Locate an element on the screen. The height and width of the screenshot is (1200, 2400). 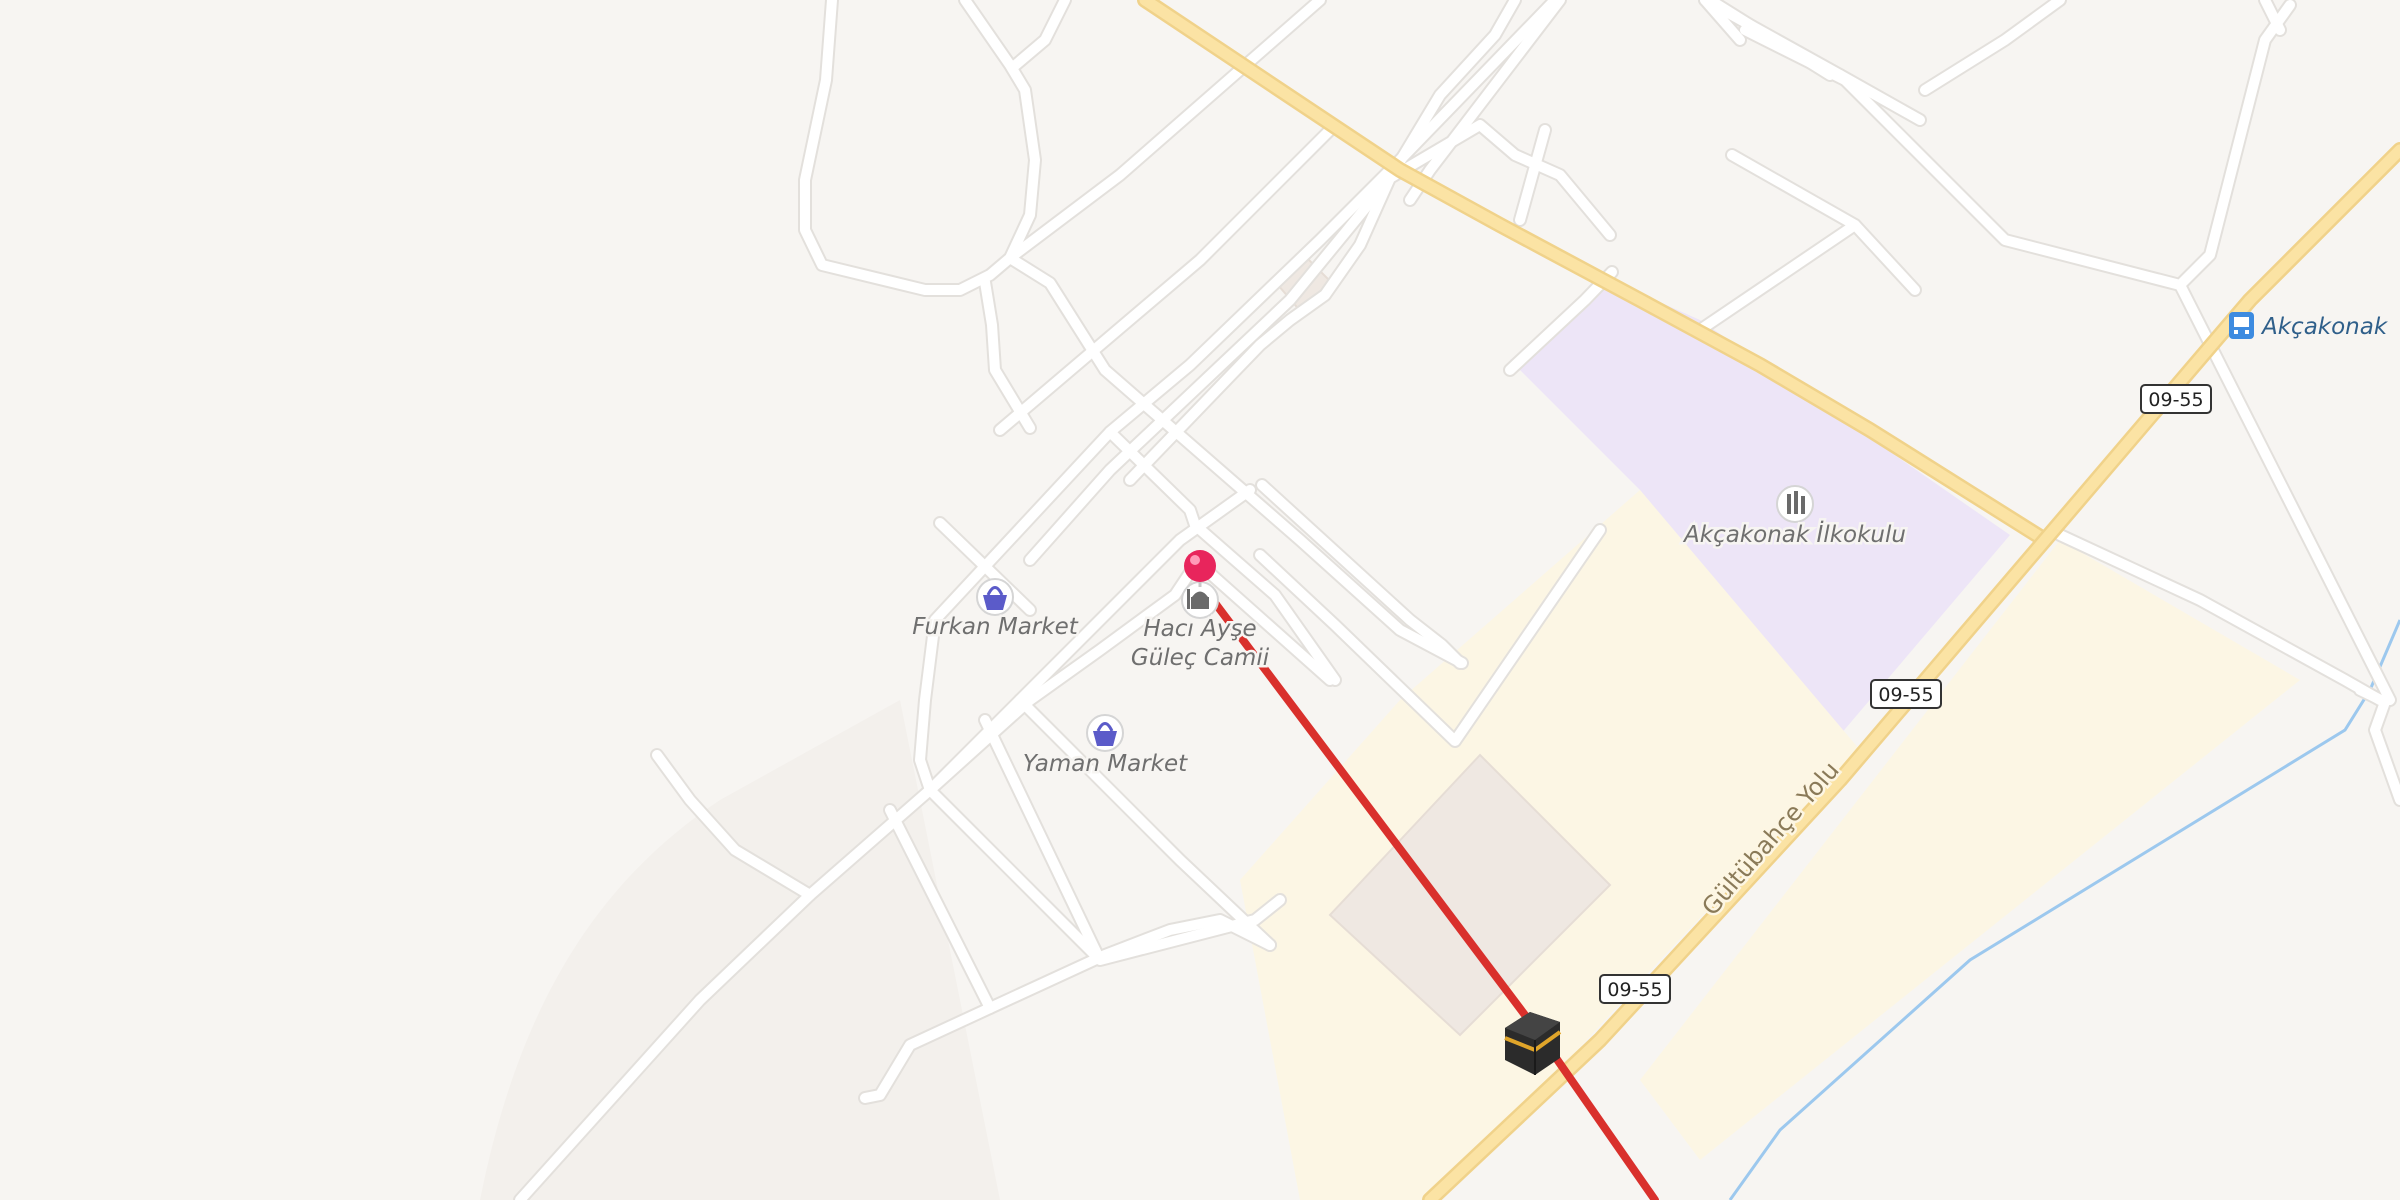
poi-label-line2: Güleç Camii is located at coordinates (1200, 658).